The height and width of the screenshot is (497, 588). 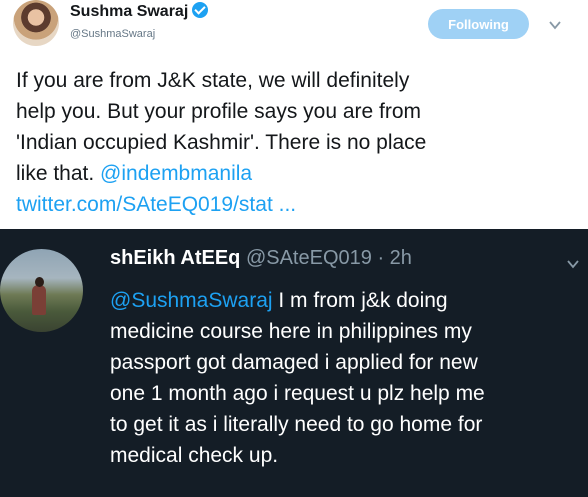 What do you see at coordinates (360, 300) in the screenshot?
I see `reply-text-fragment: I m from j&k doing` at bounding box center [360, 300].